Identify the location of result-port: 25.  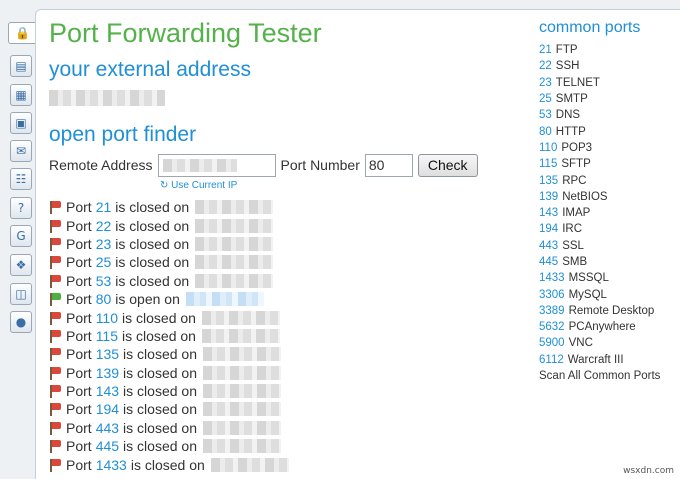
(104, 262).